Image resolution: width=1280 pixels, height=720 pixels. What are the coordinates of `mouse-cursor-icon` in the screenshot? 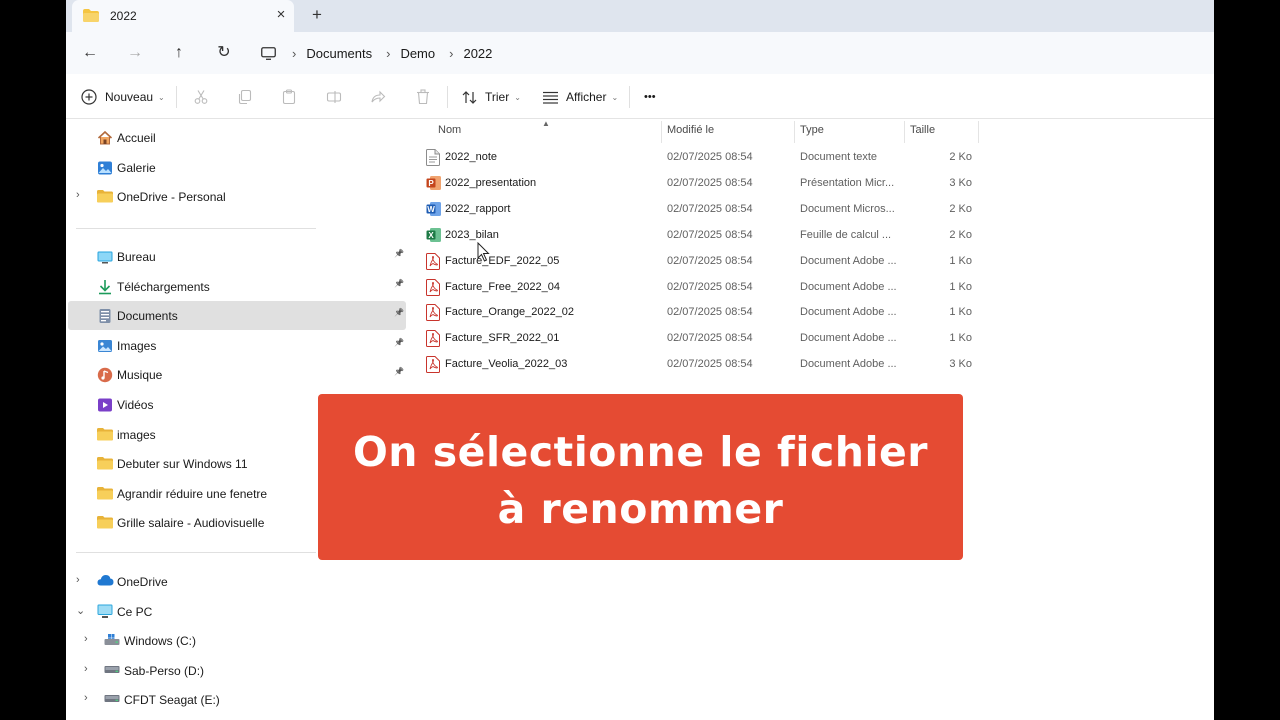 It's located at (483, 252).